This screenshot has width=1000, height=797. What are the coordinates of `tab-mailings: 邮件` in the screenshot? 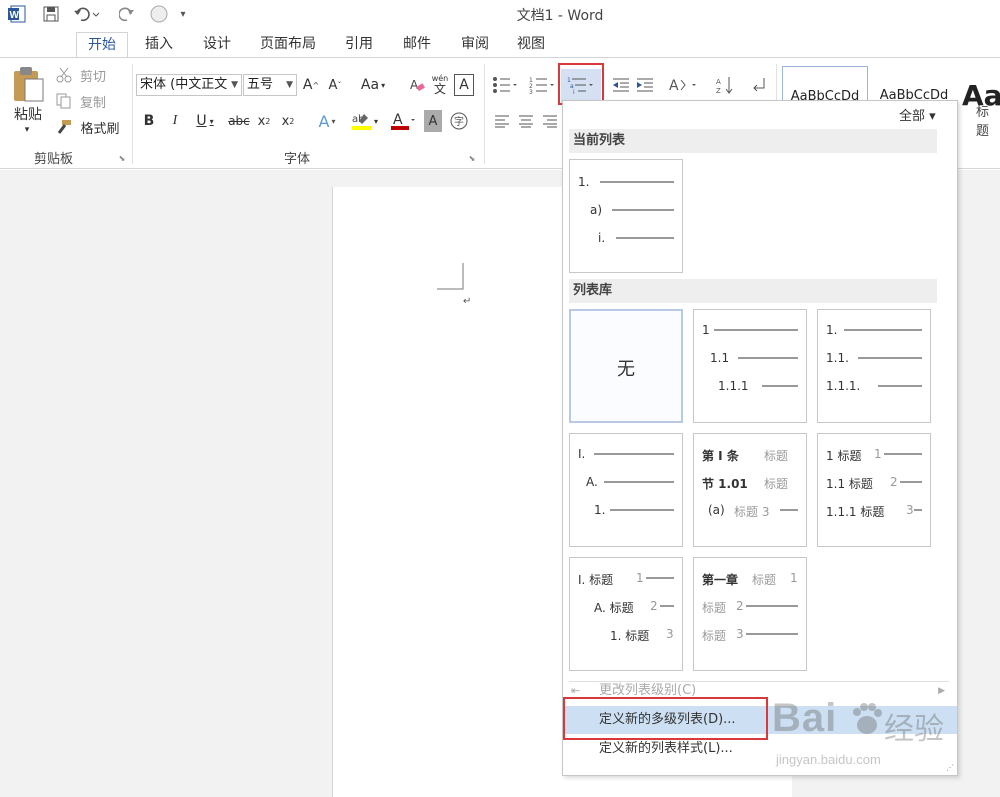 It's located at (417, 45).